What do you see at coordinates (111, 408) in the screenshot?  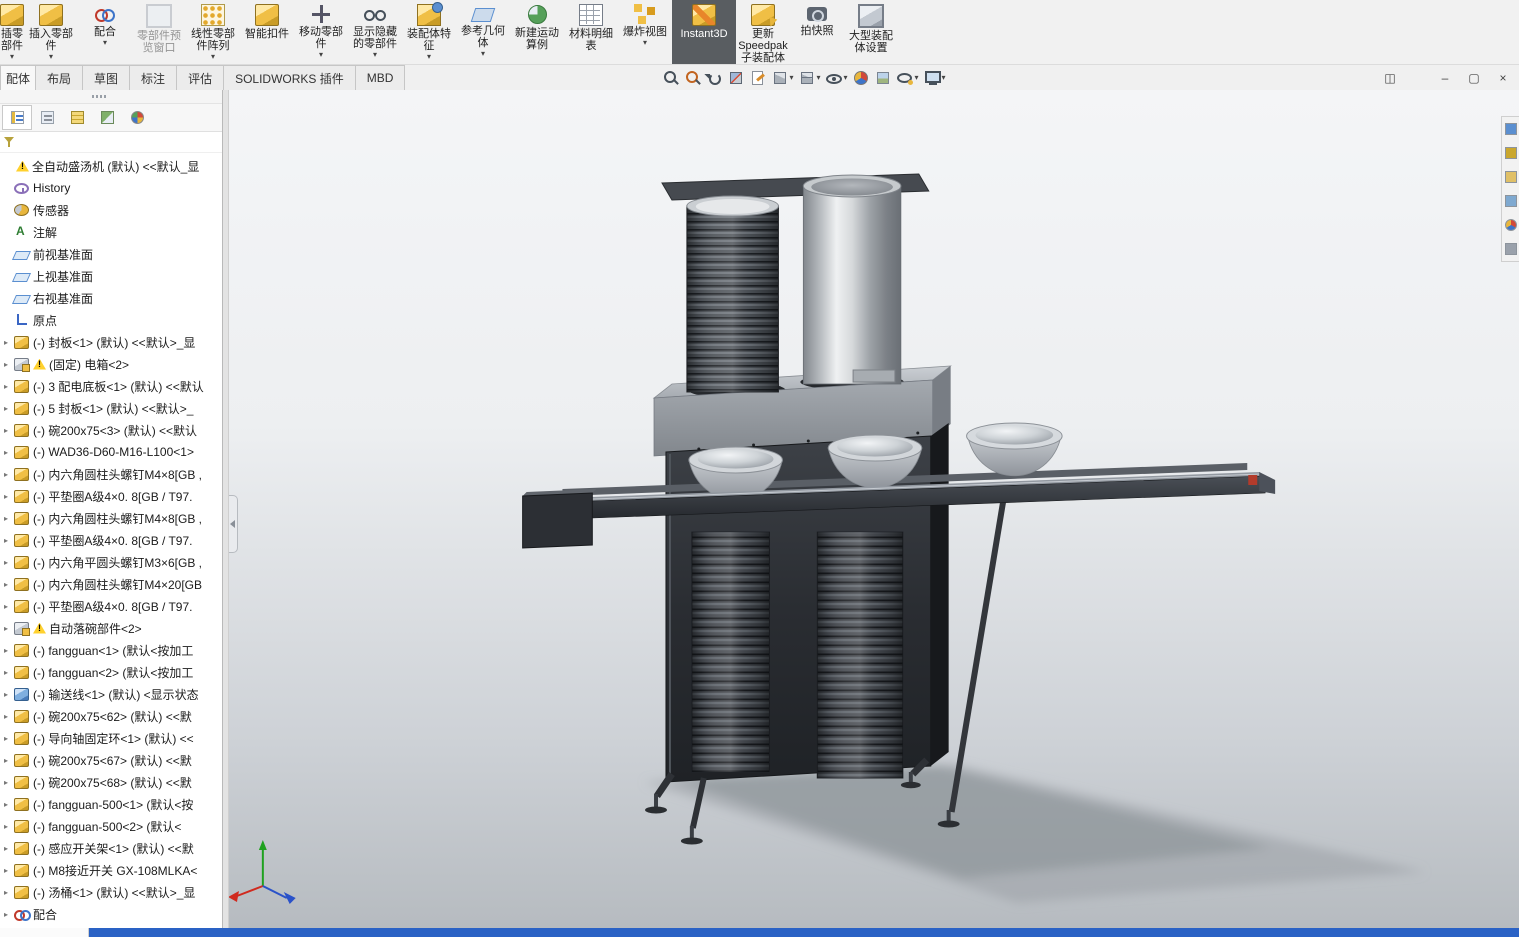 I see `tree-item-component: (-) 5 封板<1> (默认) <<默认>_` at bounding box center [111, 408].